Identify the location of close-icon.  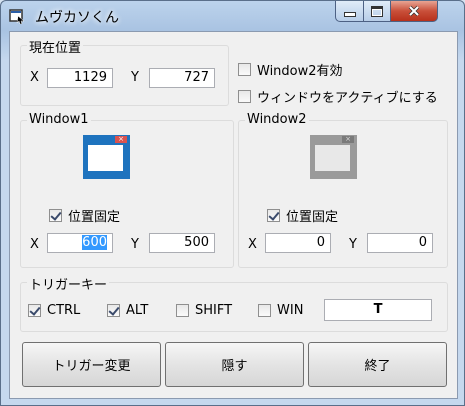
(414, 11).